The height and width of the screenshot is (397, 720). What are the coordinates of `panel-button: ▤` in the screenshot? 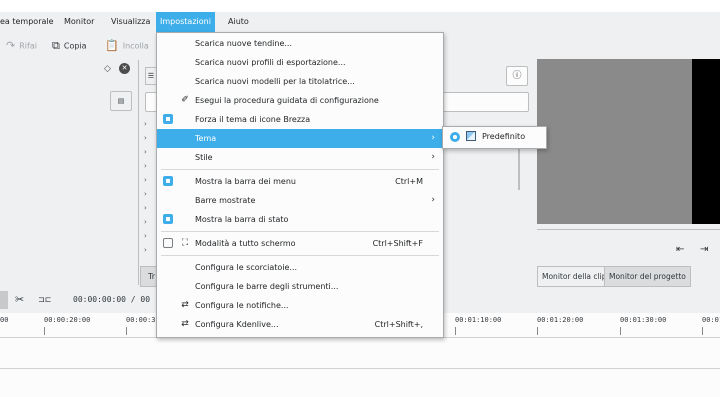 It's located at (121, 101).